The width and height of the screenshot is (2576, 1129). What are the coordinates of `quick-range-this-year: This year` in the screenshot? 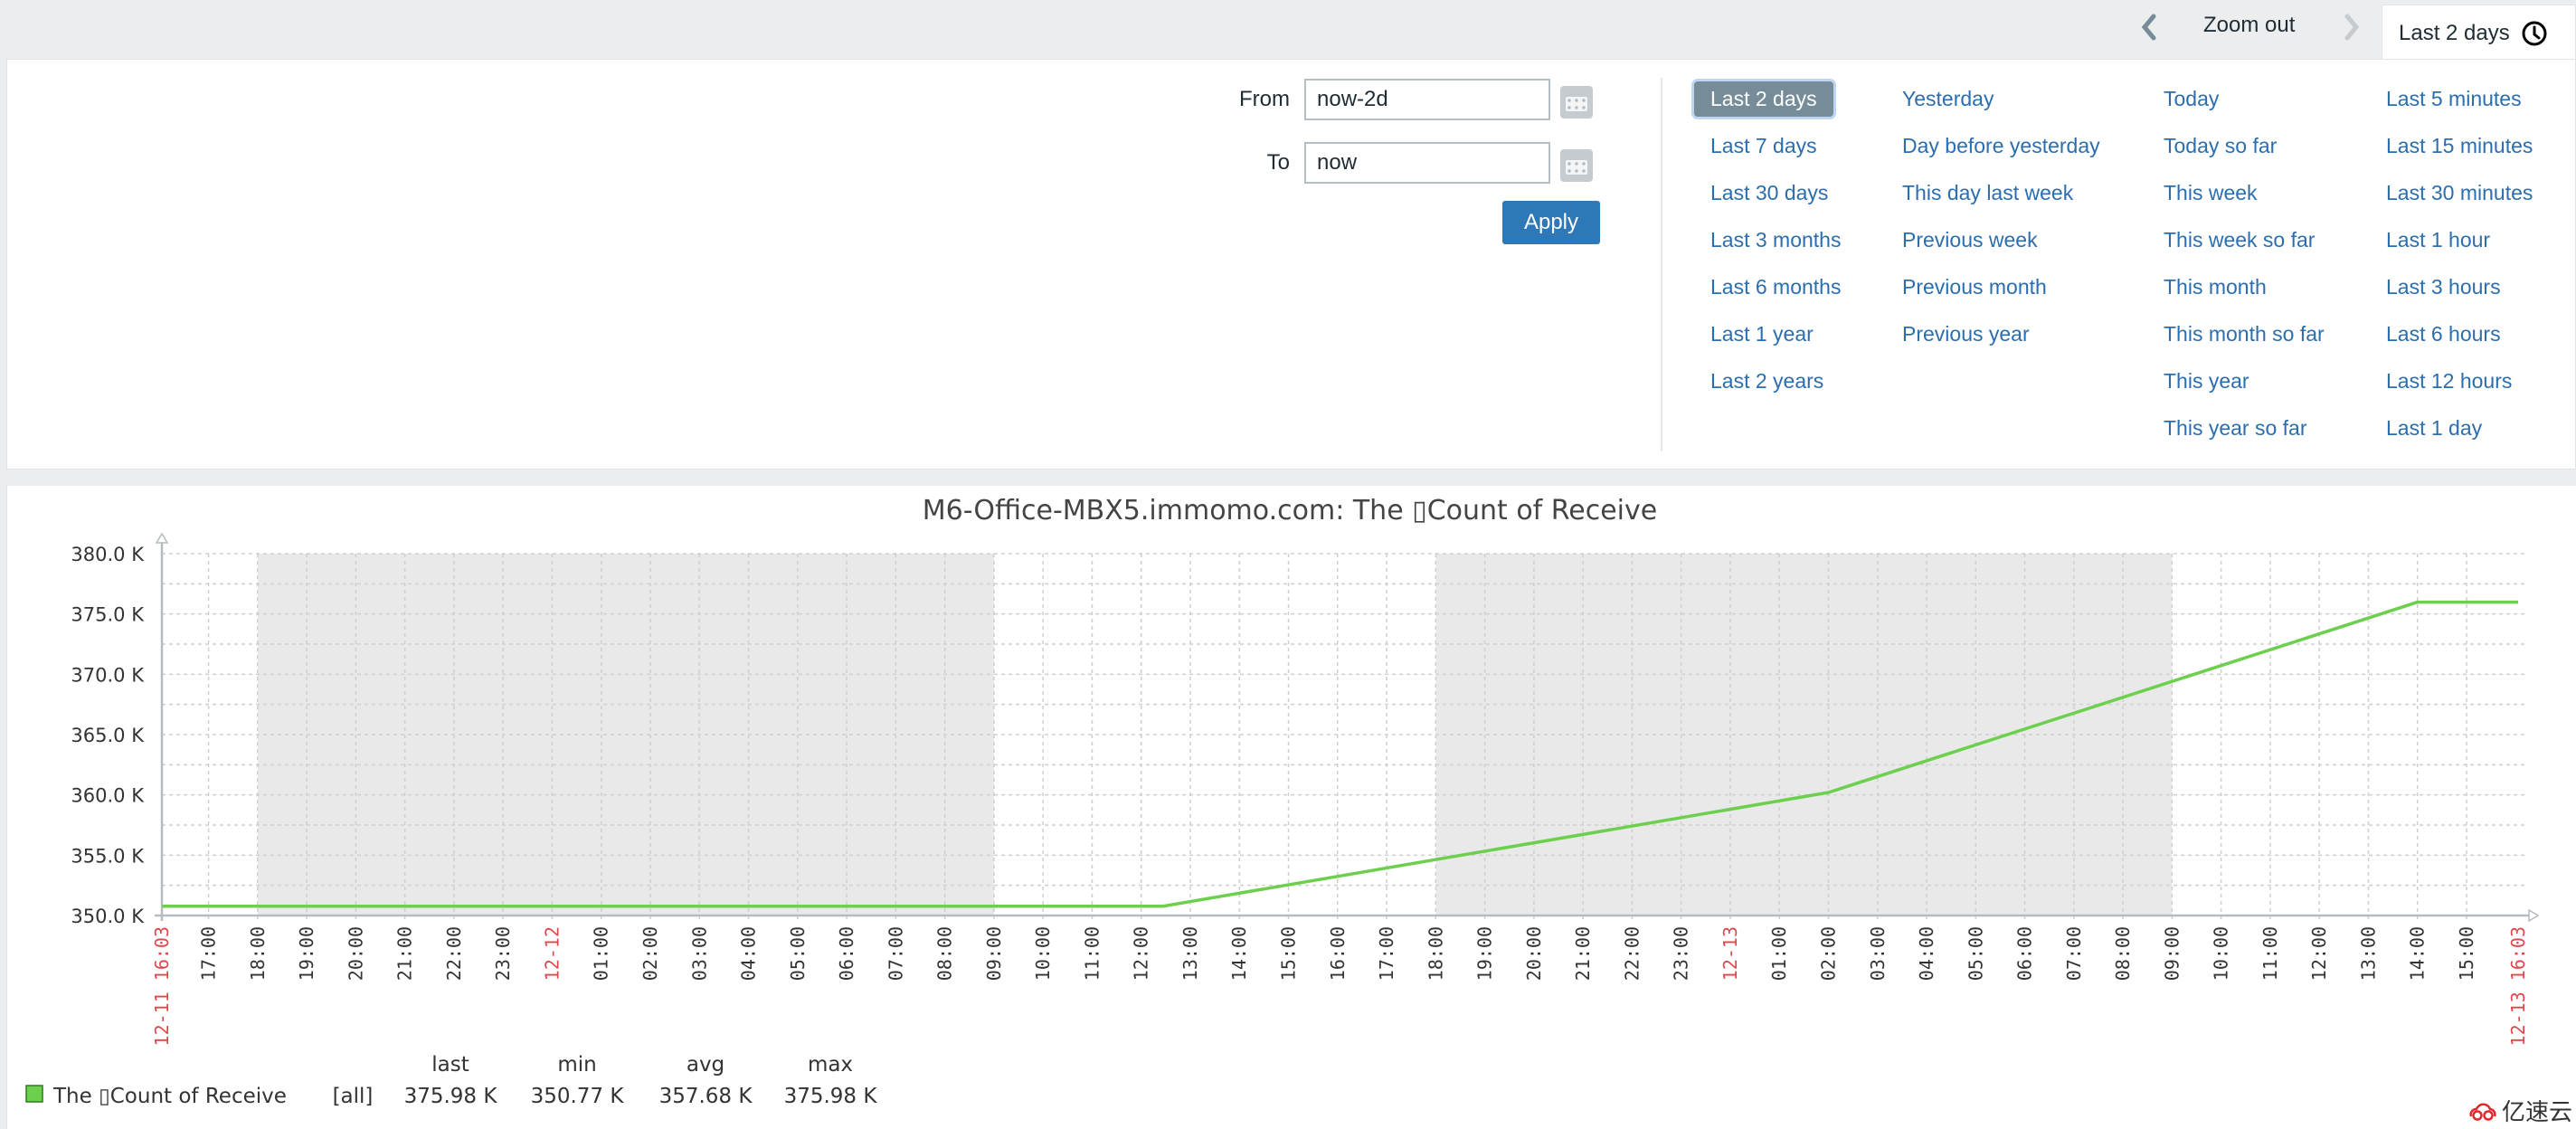 It's located at (2206, 381).